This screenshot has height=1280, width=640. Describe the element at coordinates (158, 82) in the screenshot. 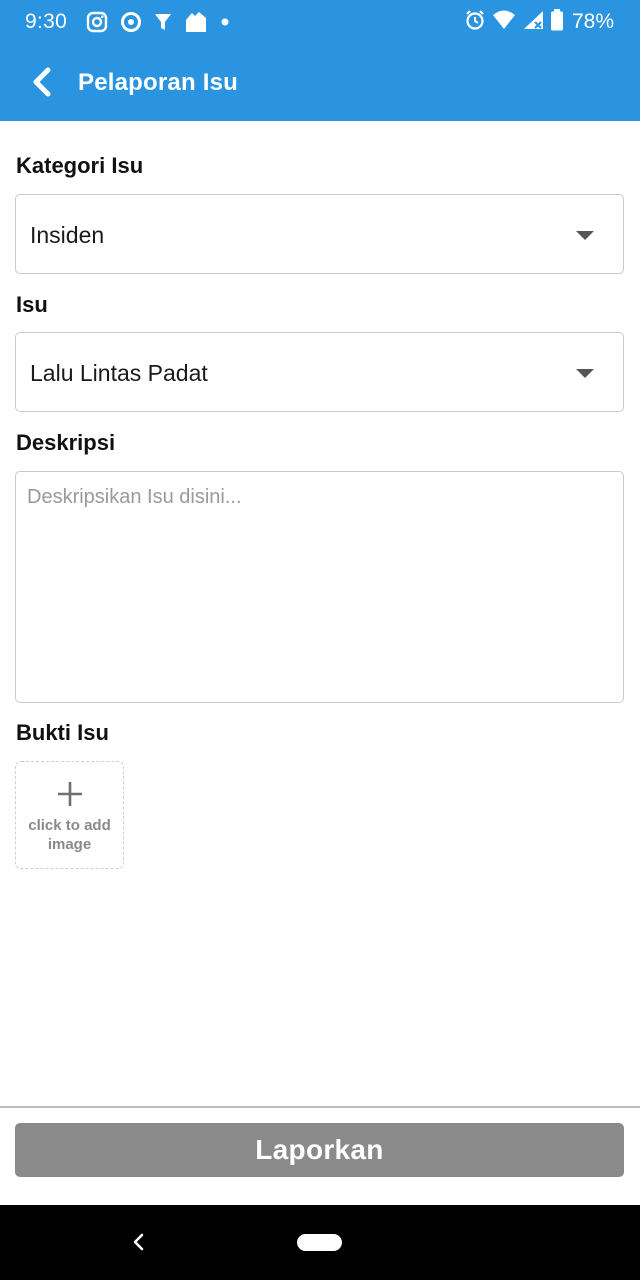

I see `page-title: Pelaporan Isu` at that location.